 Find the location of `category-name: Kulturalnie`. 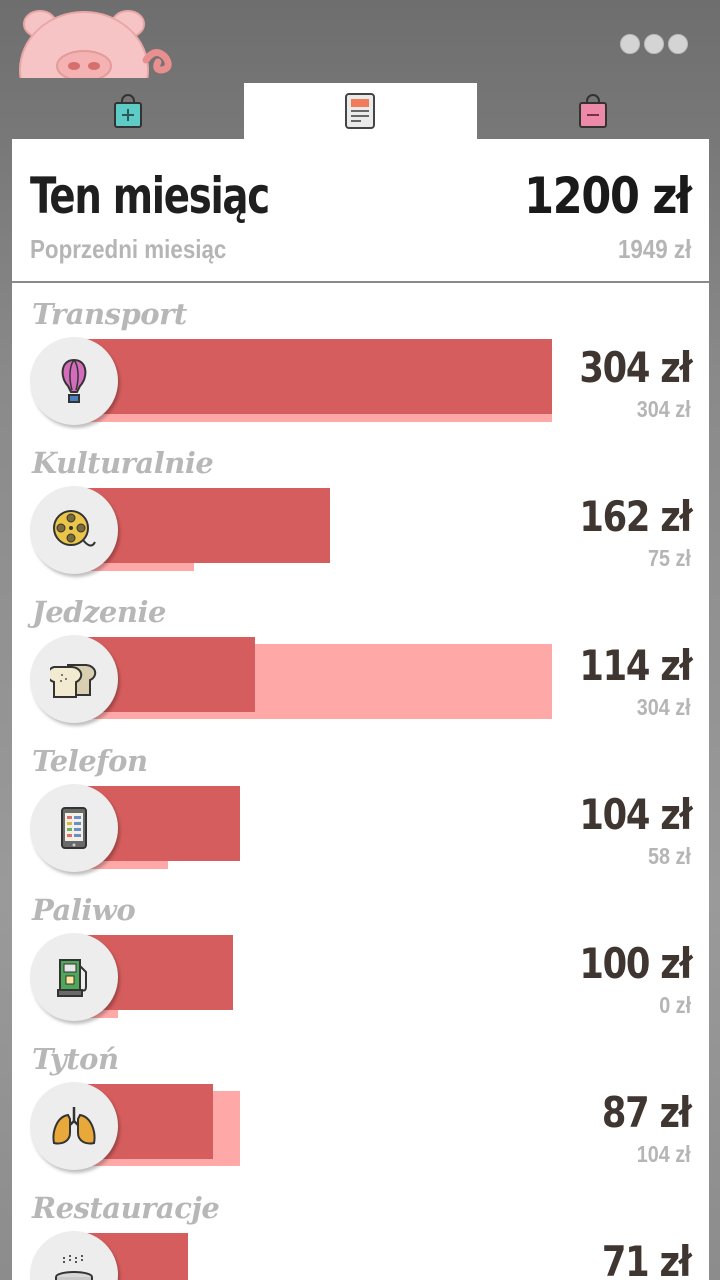

category-name: Kulturalnie is located at coordinates (123, 463).